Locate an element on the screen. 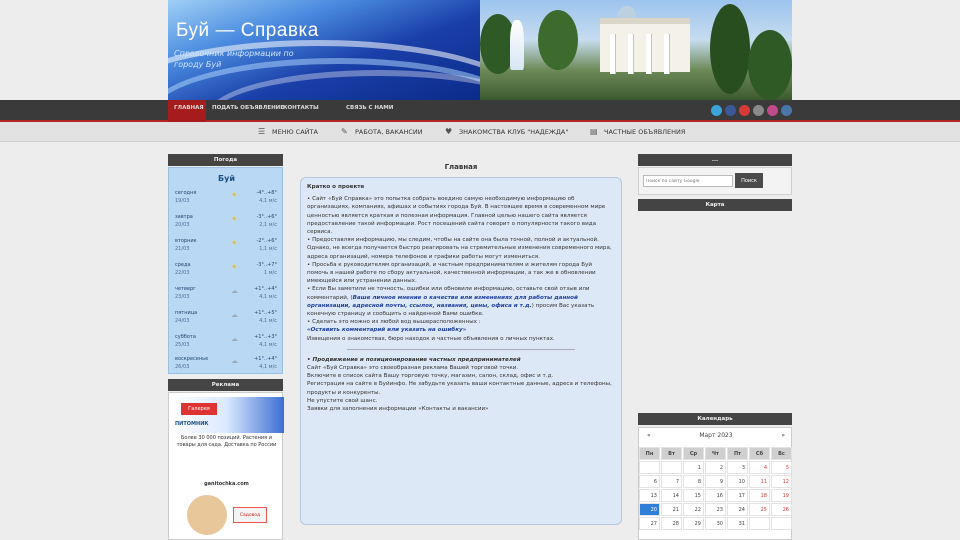 The height and width of the screenshot is (540, 960). nav-active-indicator is located at coordinates (187, 111).